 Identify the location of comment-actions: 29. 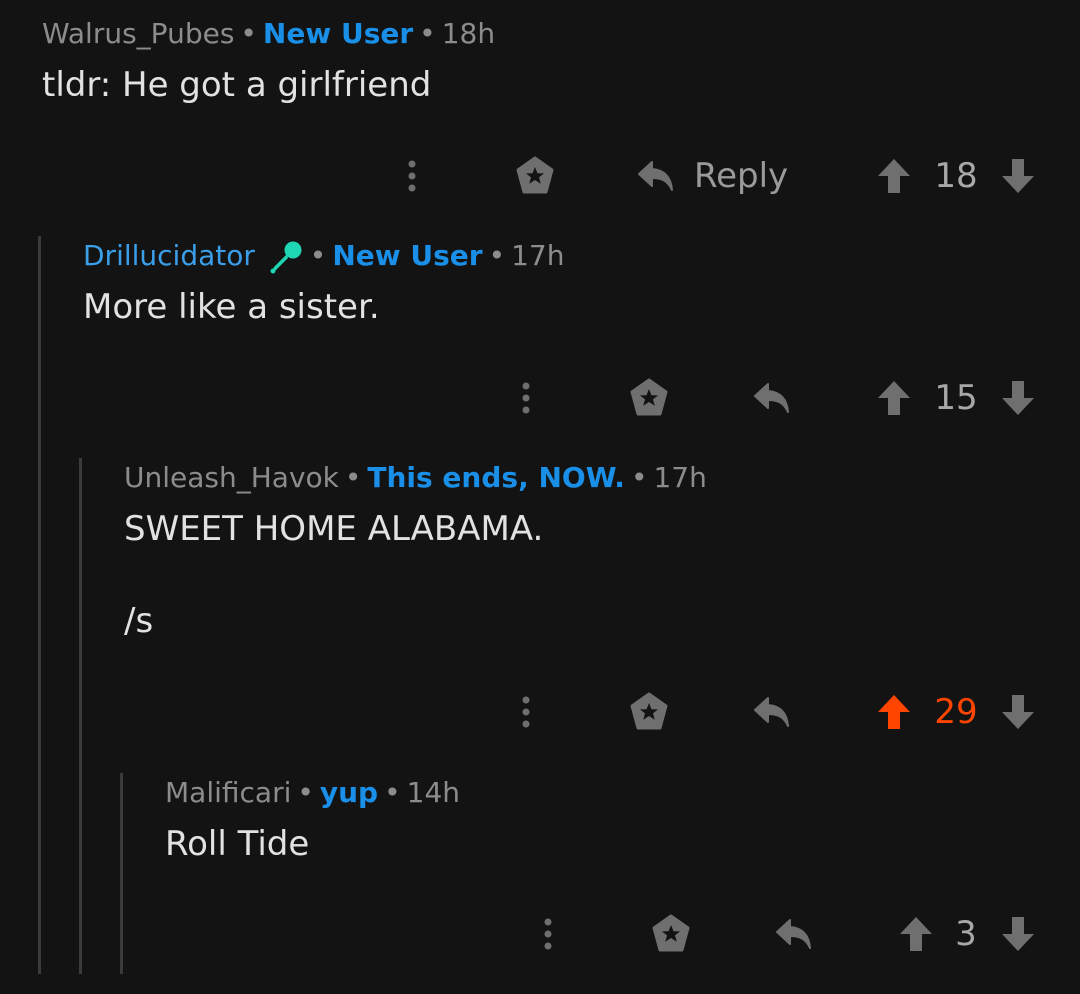
(540, 712).